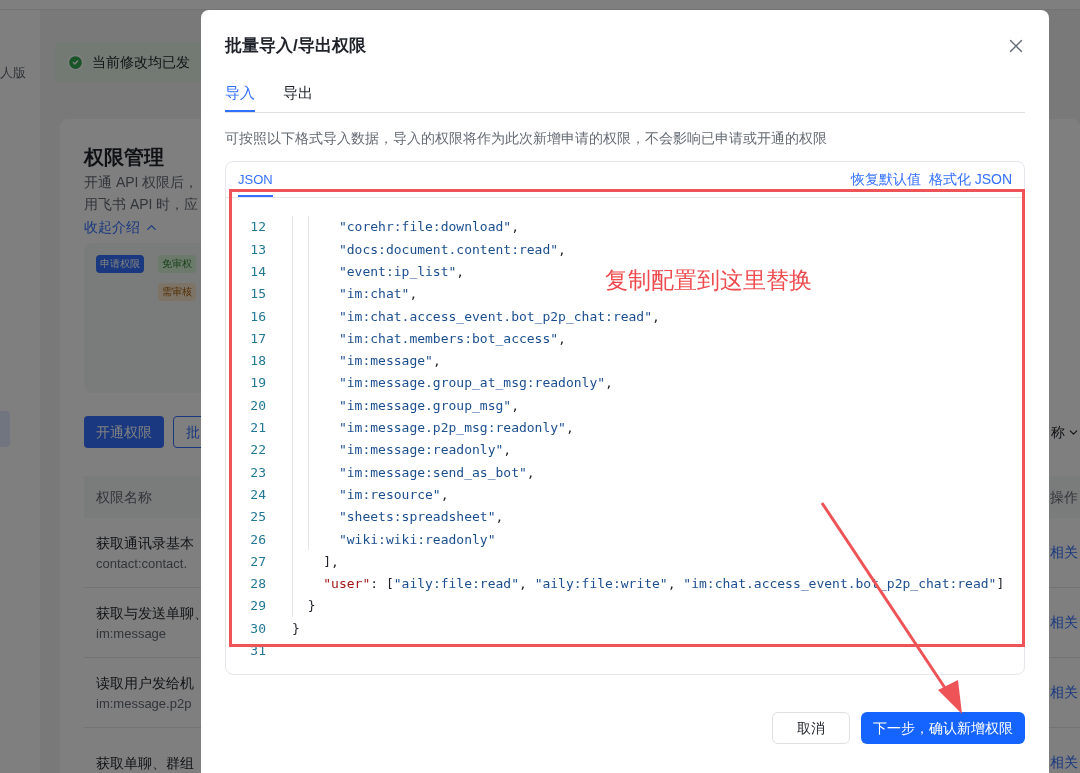 The image size is (1080, 773). I want to click on sidebar-label: 人版, so click(13, 73).